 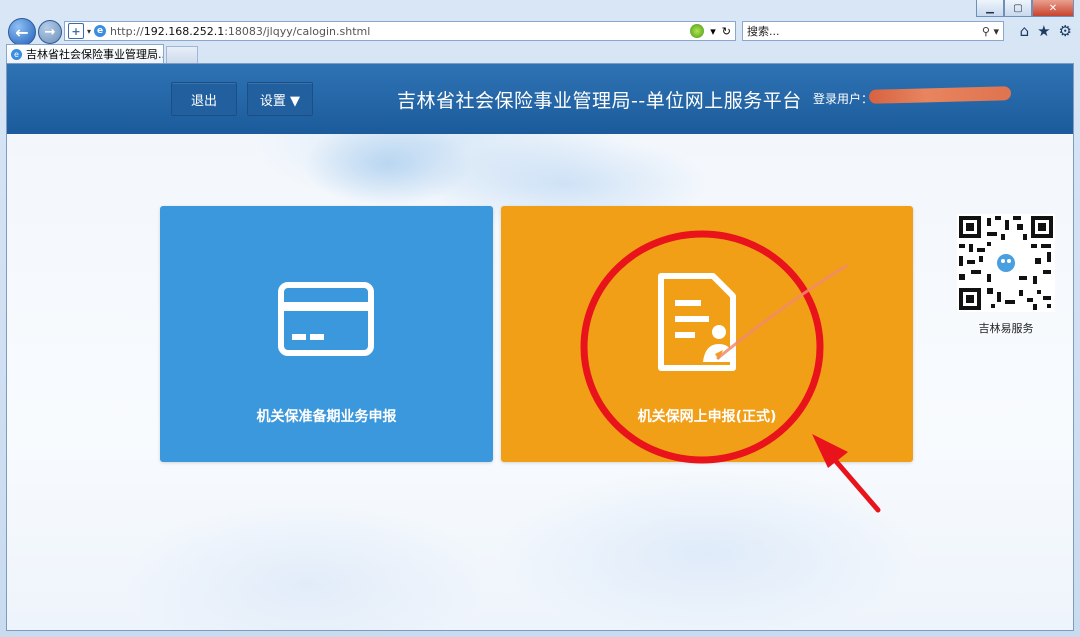 I want to click on refresh-icon: ↻, so click(x=726, y=31).